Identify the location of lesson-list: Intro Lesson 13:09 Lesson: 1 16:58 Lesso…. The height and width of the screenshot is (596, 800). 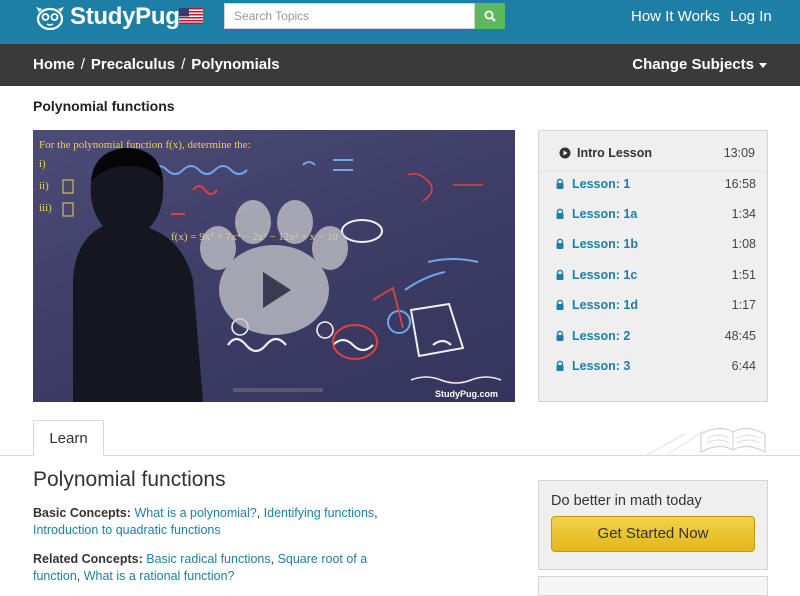
(653, 266).